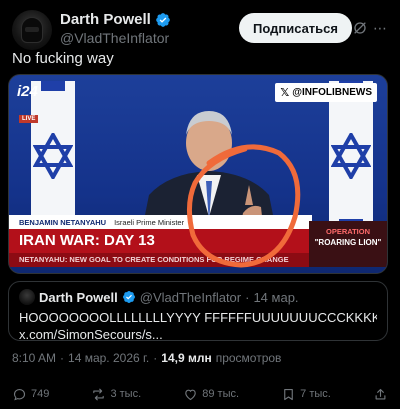 The image size is (400, 409). I want to click on repost-button: 3 тыс., so click(116, 394).